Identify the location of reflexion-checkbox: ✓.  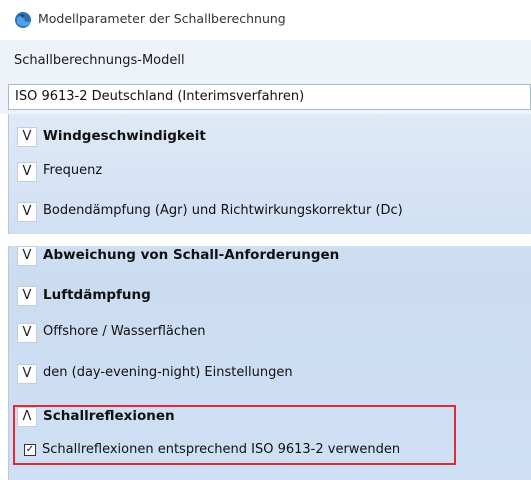
(30, 450).